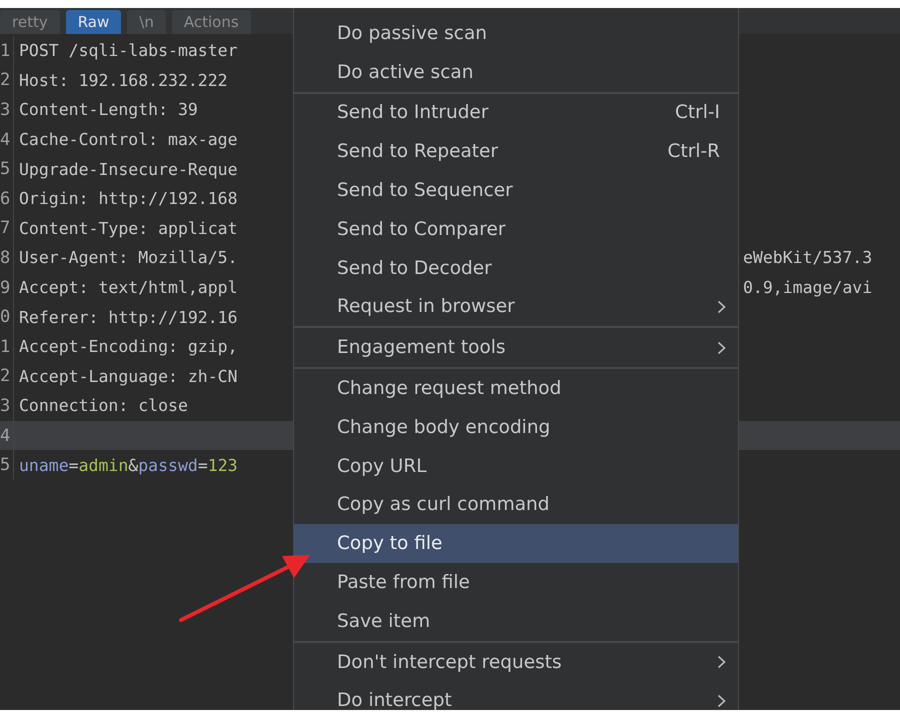  Describe the element at coordinates (128, 50) in the screenshot. I see `code-line: POST /sqli-labs-master` at that location.